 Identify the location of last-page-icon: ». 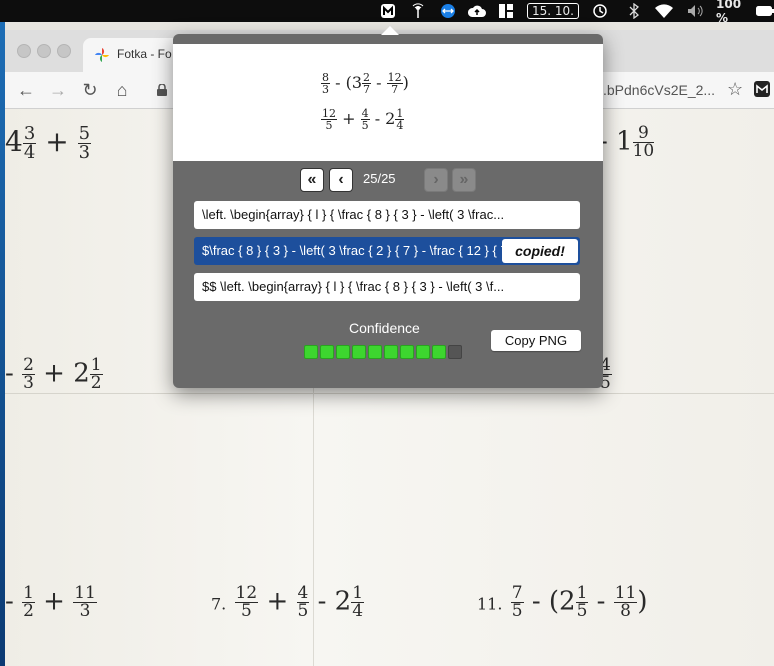
(464, 180).